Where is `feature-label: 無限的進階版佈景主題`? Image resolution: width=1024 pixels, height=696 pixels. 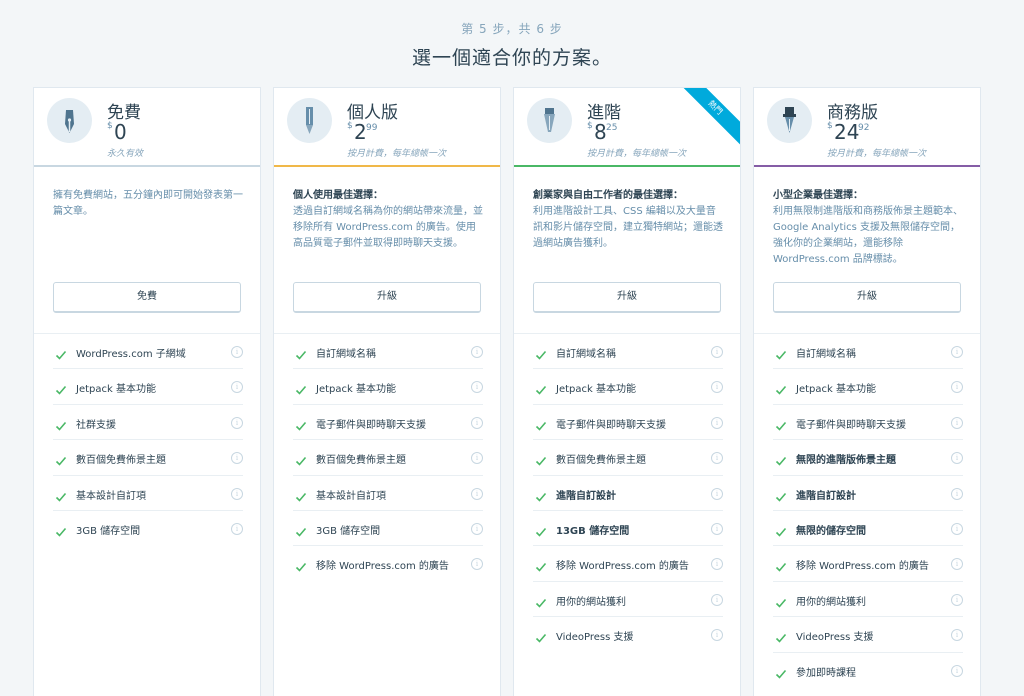
feature-label: 無限的進階版佈景主題 is located at coordinates (846, 461).